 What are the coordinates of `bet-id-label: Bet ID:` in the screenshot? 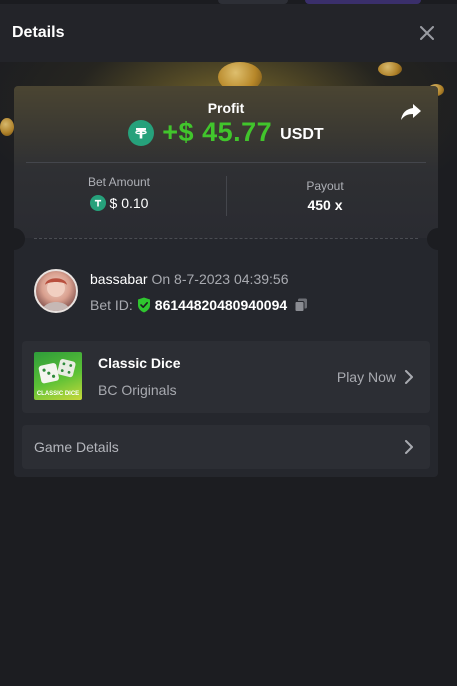 It's located at (111, 305).